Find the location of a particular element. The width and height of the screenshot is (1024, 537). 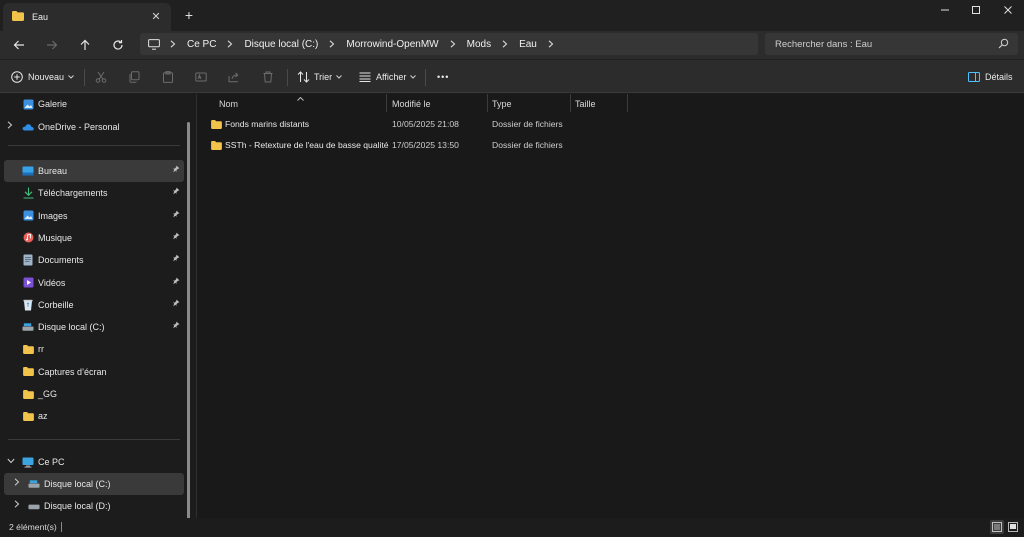

sidebar-item-documents: Documents is located at coordinates (94, 260).